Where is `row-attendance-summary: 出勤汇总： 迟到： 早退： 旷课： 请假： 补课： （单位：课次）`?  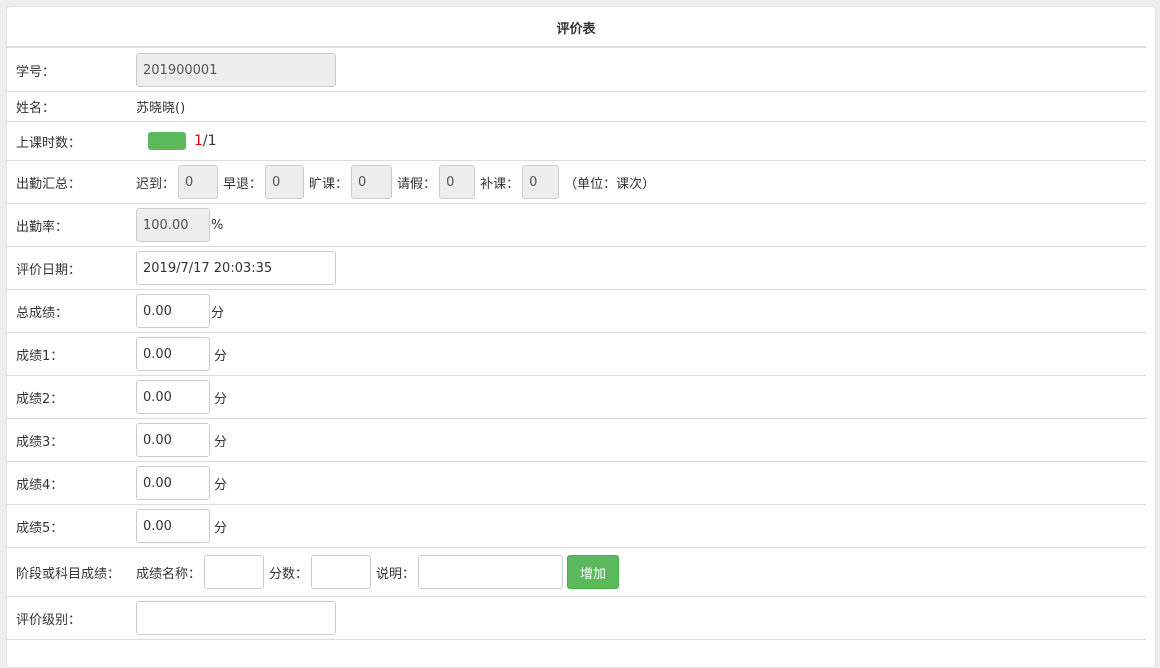 row-attendance-summary: 出勤汇总： 迟到： 早退： 旷课： 请假： 补课： （单位：课次） is located at coordinates (576, 182).